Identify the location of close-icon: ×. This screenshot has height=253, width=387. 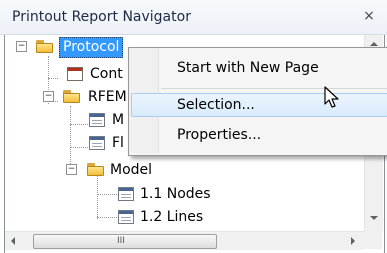
(369, 16).